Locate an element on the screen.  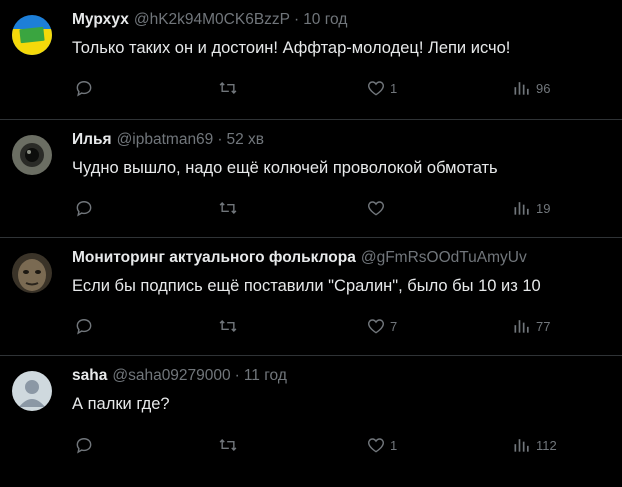
reply-header: Мурхух @hK2k94M0CK6BzzP · 10 год is located at coordinates (343, 21).